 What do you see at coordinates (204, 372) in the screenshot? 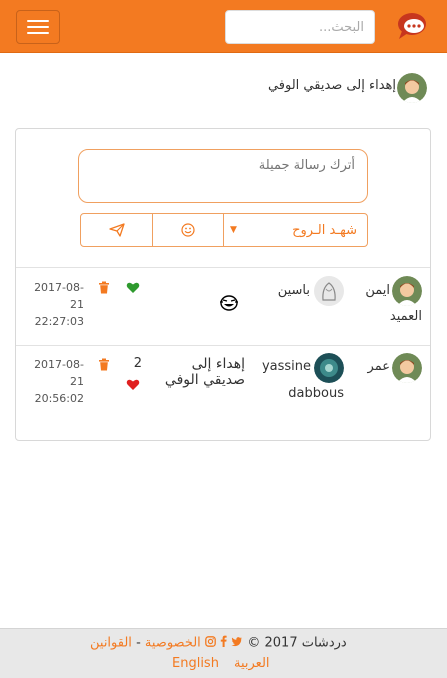
I see `message-body: إهداء إلى صديقي الوفي` at bounding box center [204, 372].